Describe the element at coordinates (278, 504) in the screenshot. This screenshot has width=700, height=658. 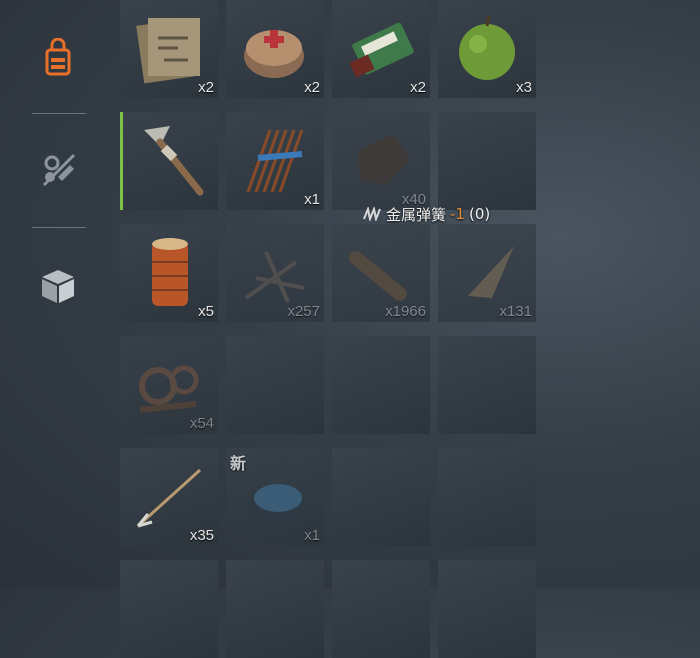
I see `ceramic-bowl-icon` at that location.